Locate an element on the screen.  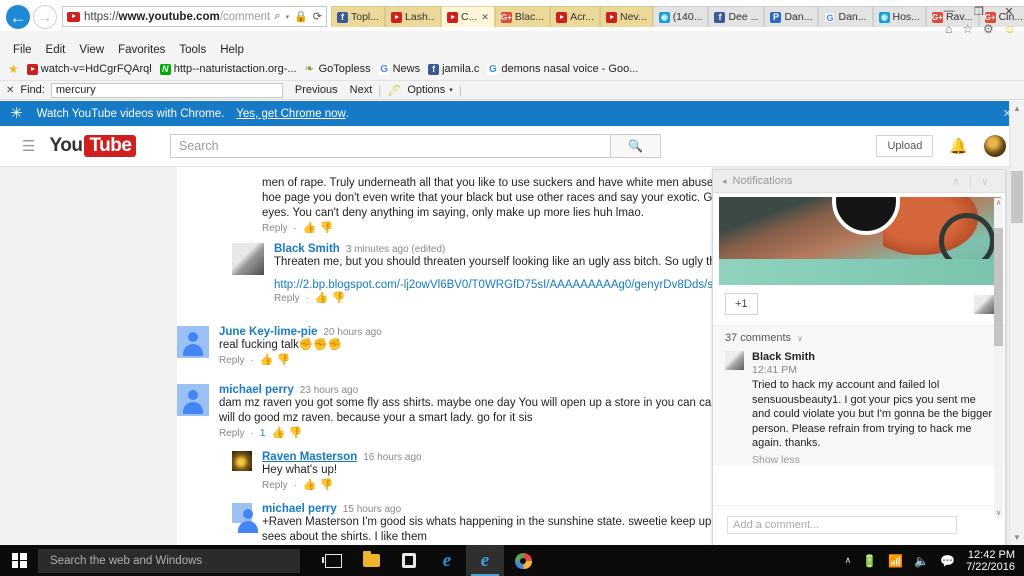
find-options-button: Options is located at coordinates (426, 90).